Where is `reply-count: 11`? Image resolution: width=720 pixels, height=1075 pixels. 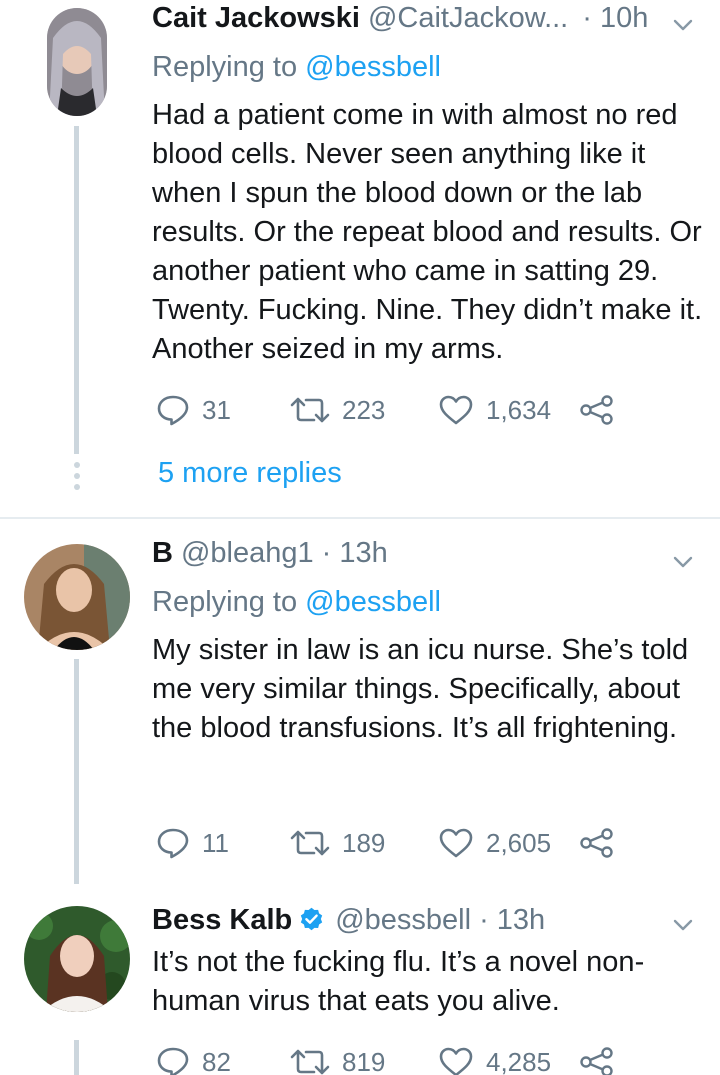 reply-count: 11 is located at coordinates (215, 842).